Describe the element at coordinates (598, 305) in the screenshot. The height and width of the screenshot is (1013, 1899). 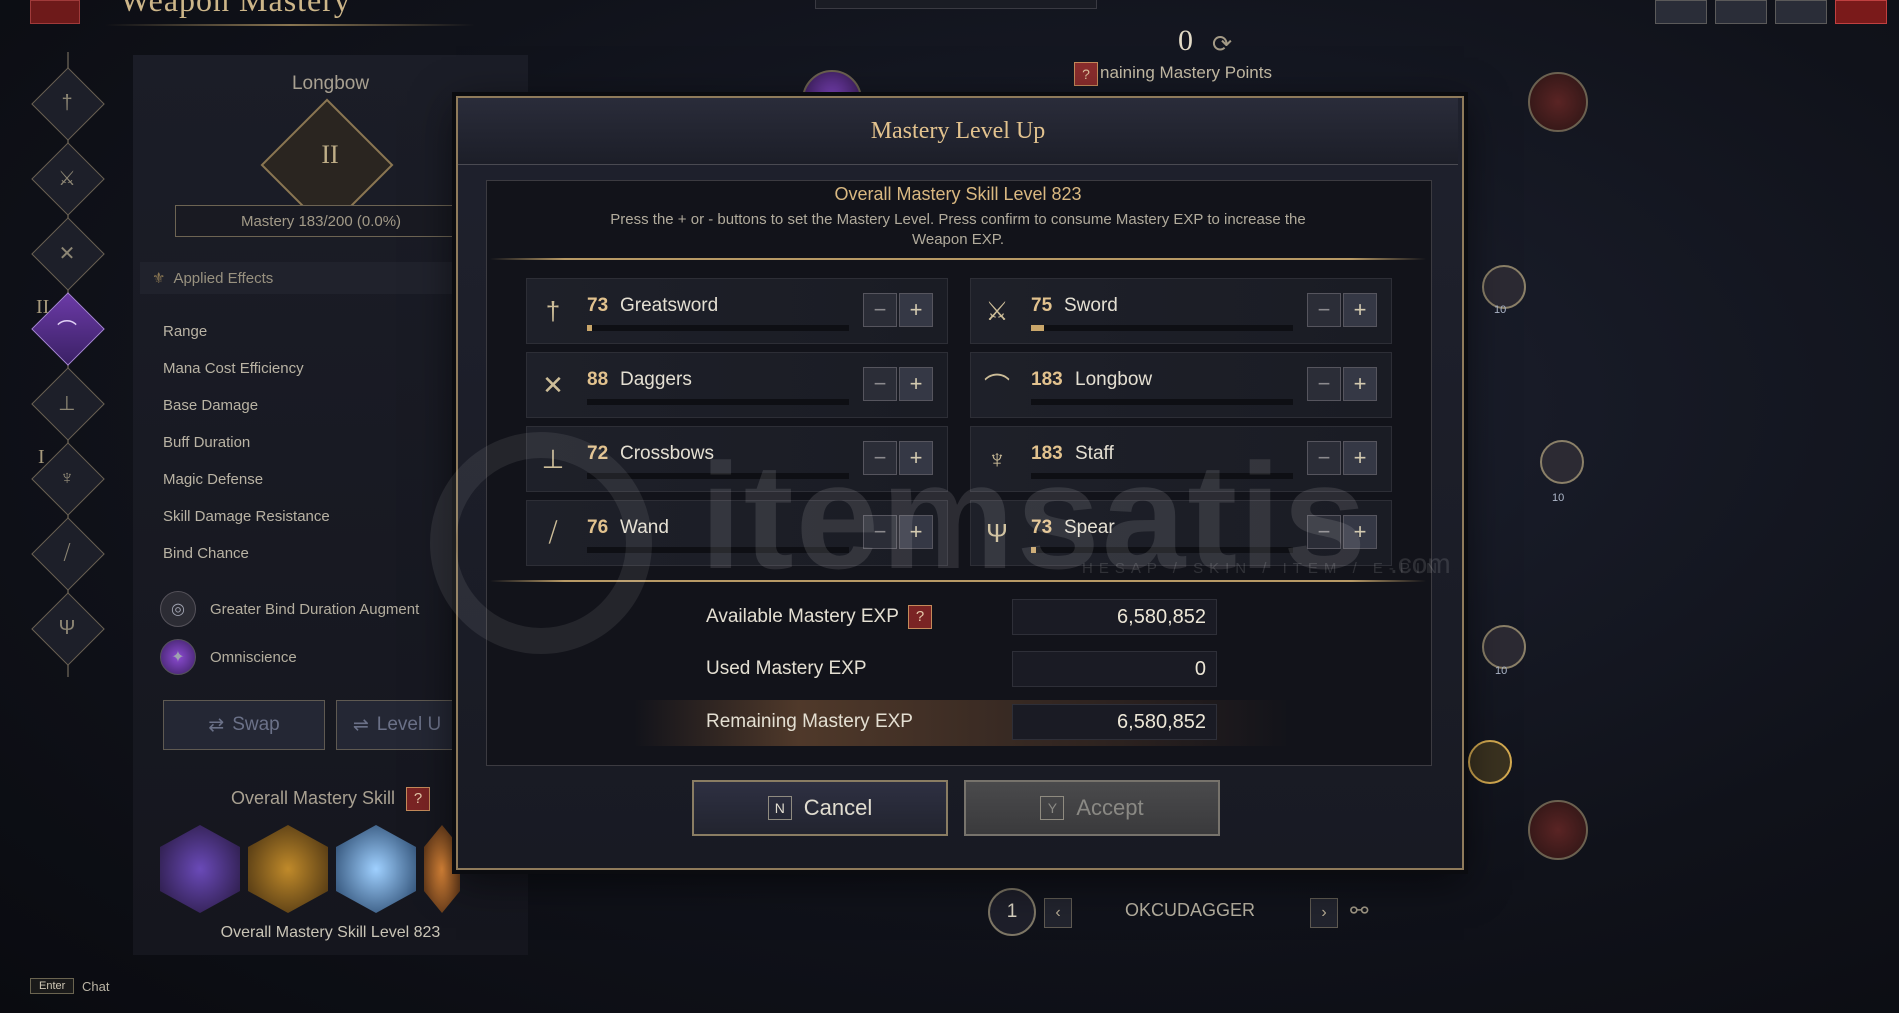
I see `weapon-level: 73` at that location.